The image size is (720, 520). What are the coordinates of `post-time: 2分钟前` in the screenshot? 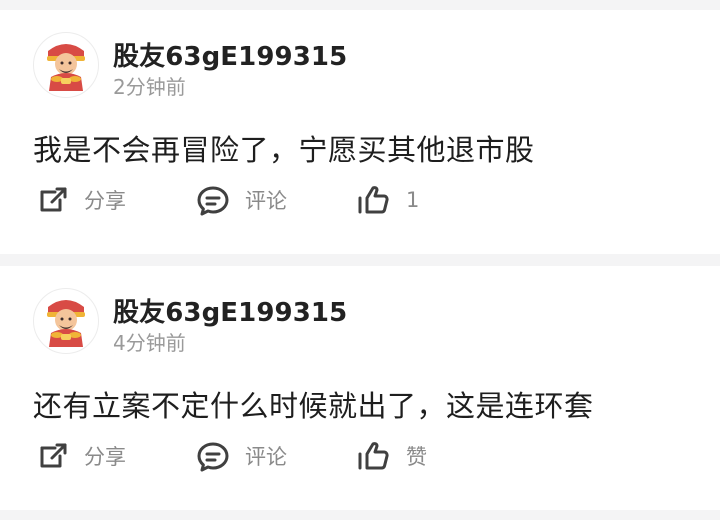 It's located at (149, 87).